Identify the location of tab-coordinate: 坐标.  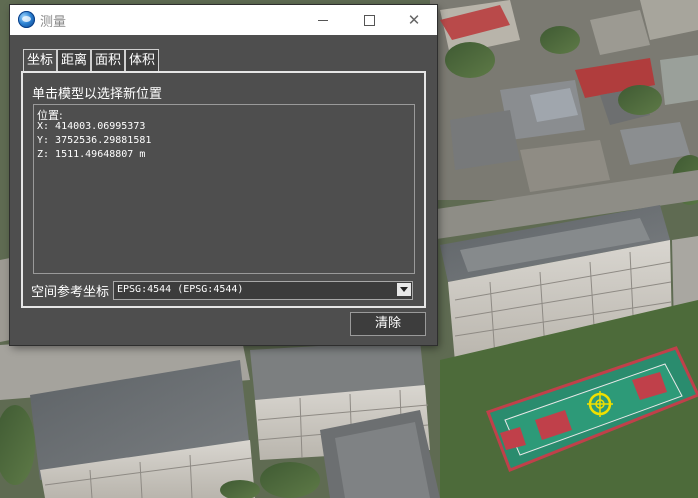
(40, 60).